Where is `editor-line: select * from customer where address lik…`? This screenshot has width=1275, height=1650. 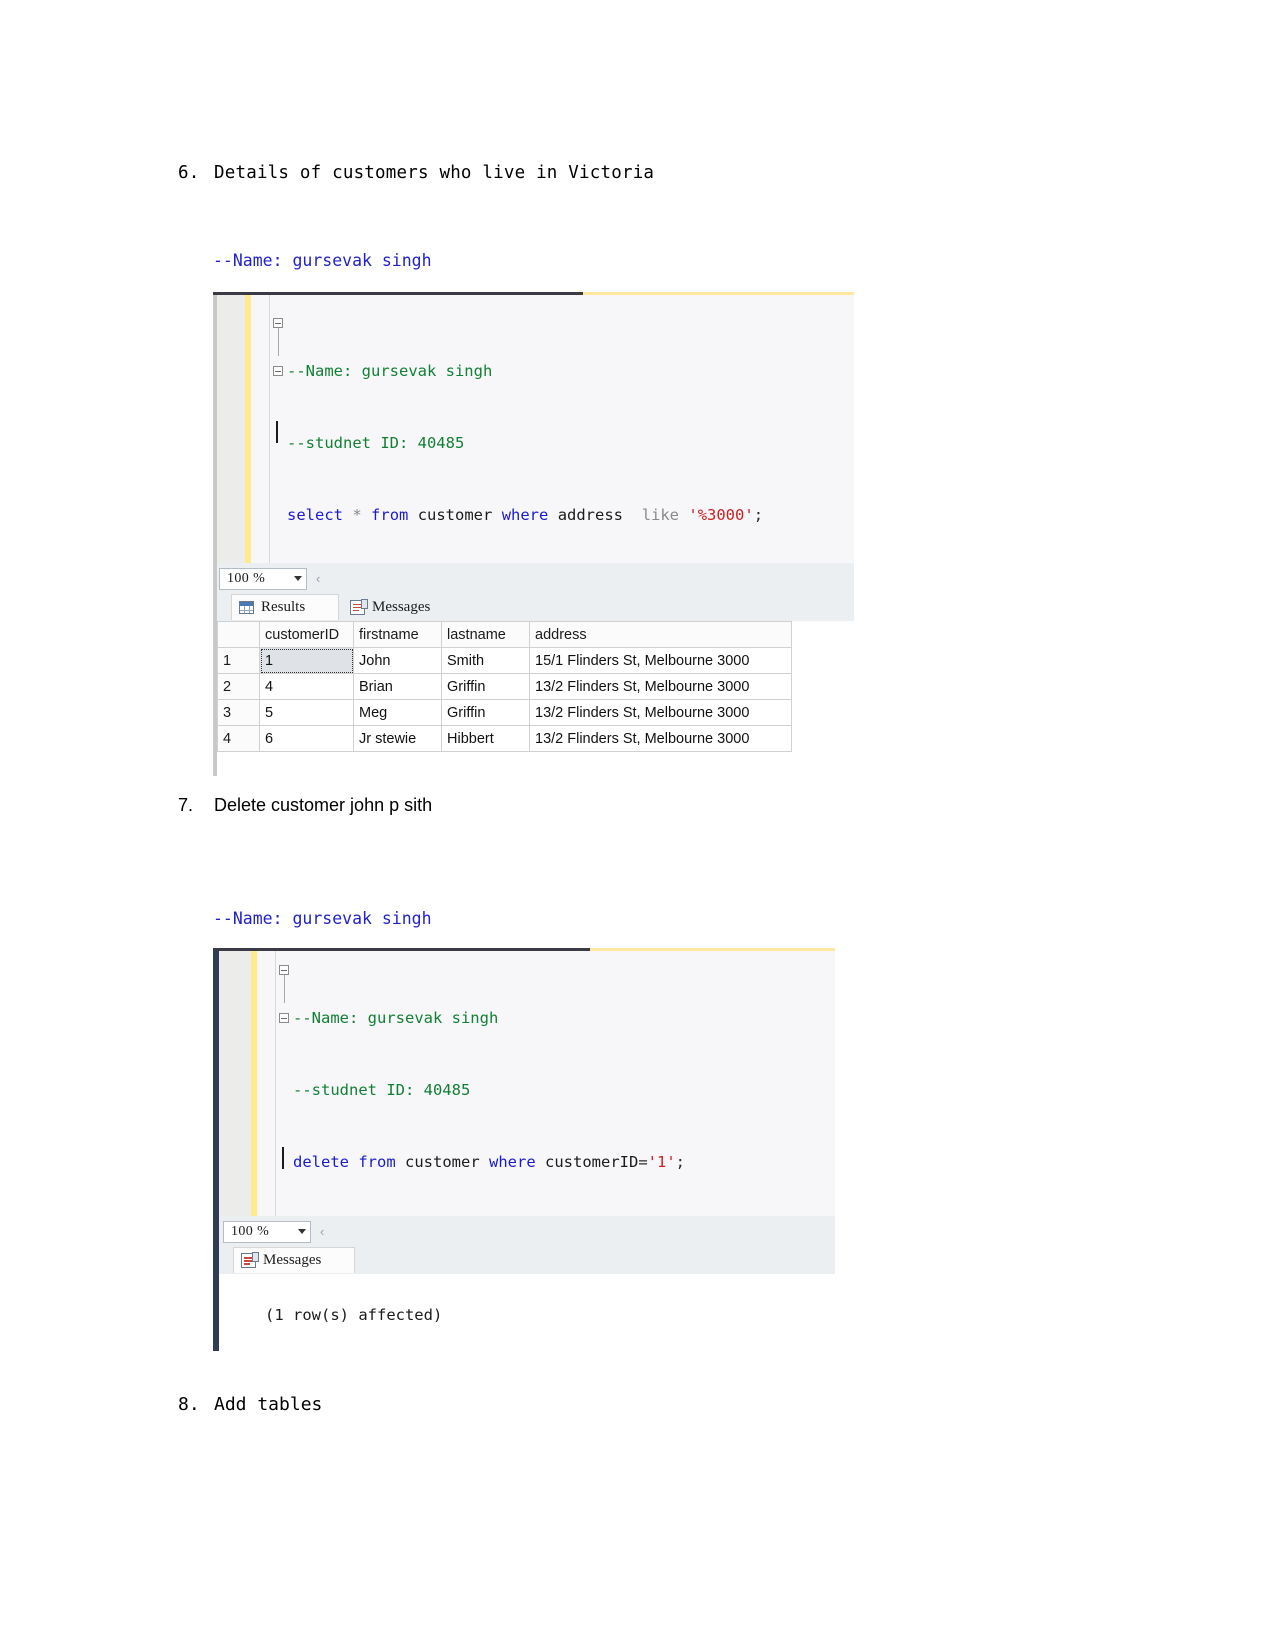 editor-line: select * from customer where address lik… is located at coordinates (525, 515).